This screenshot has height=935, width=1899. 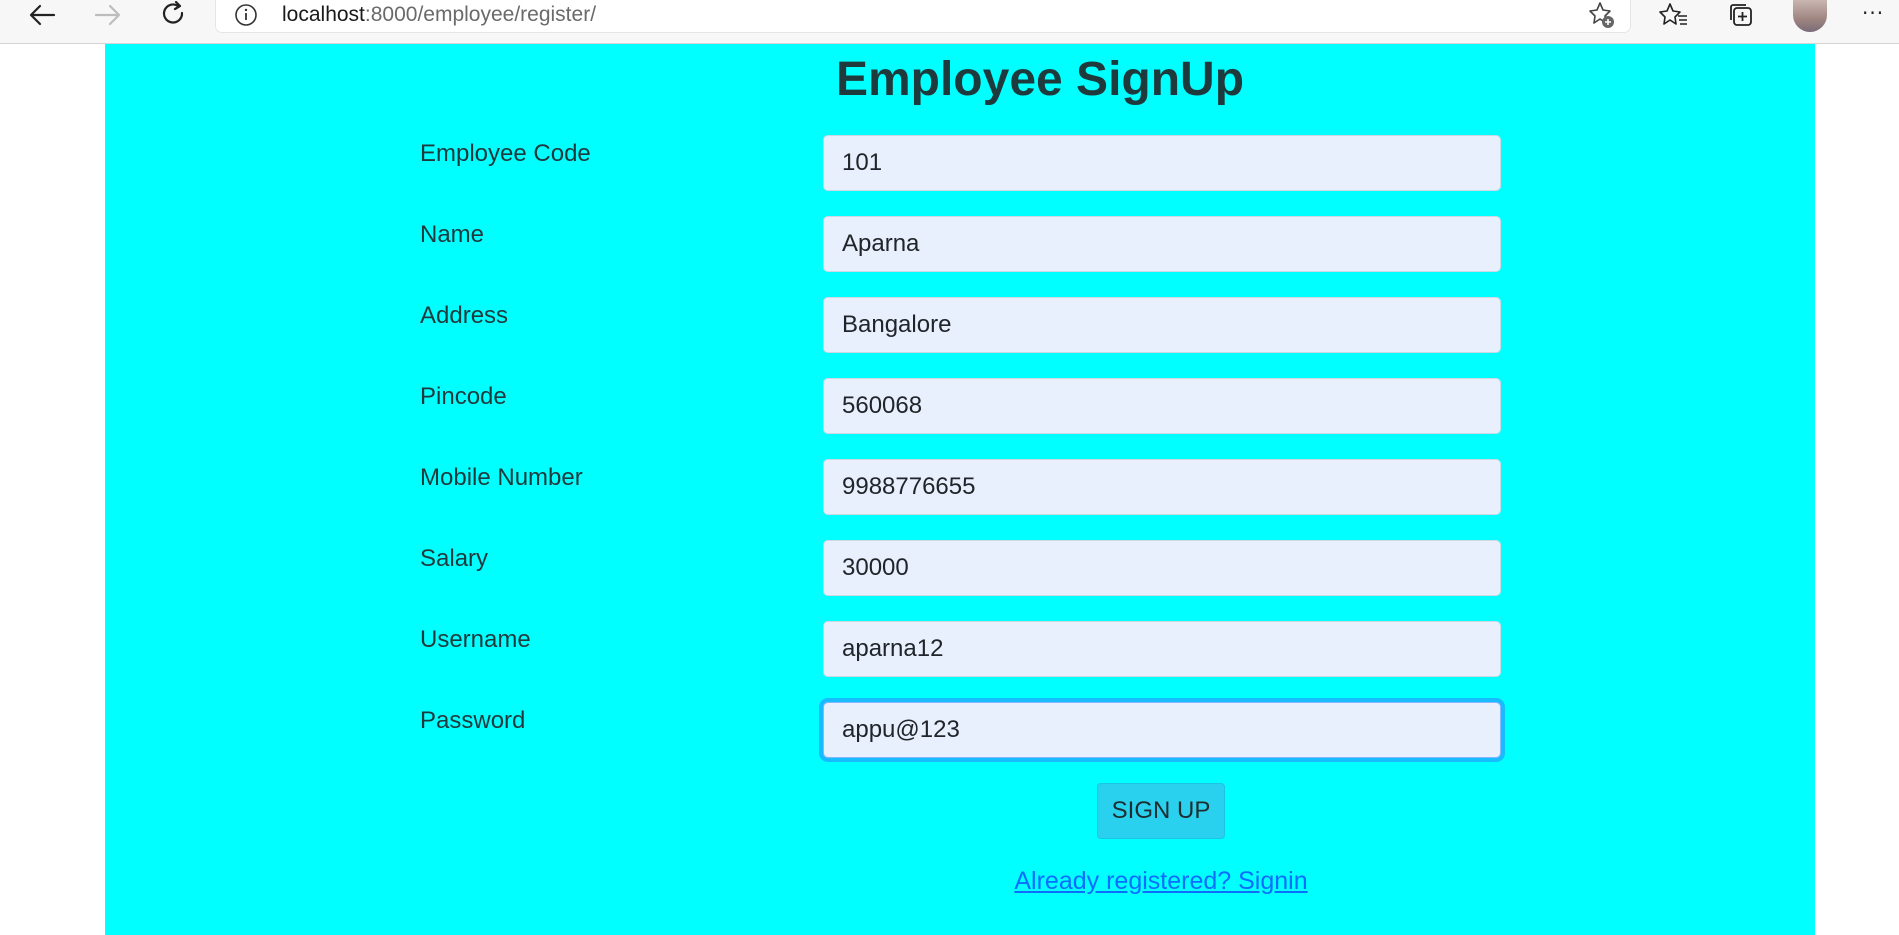 I want to click on signin-link-text: Already registered? Signin, so click(x=1160, y=881).